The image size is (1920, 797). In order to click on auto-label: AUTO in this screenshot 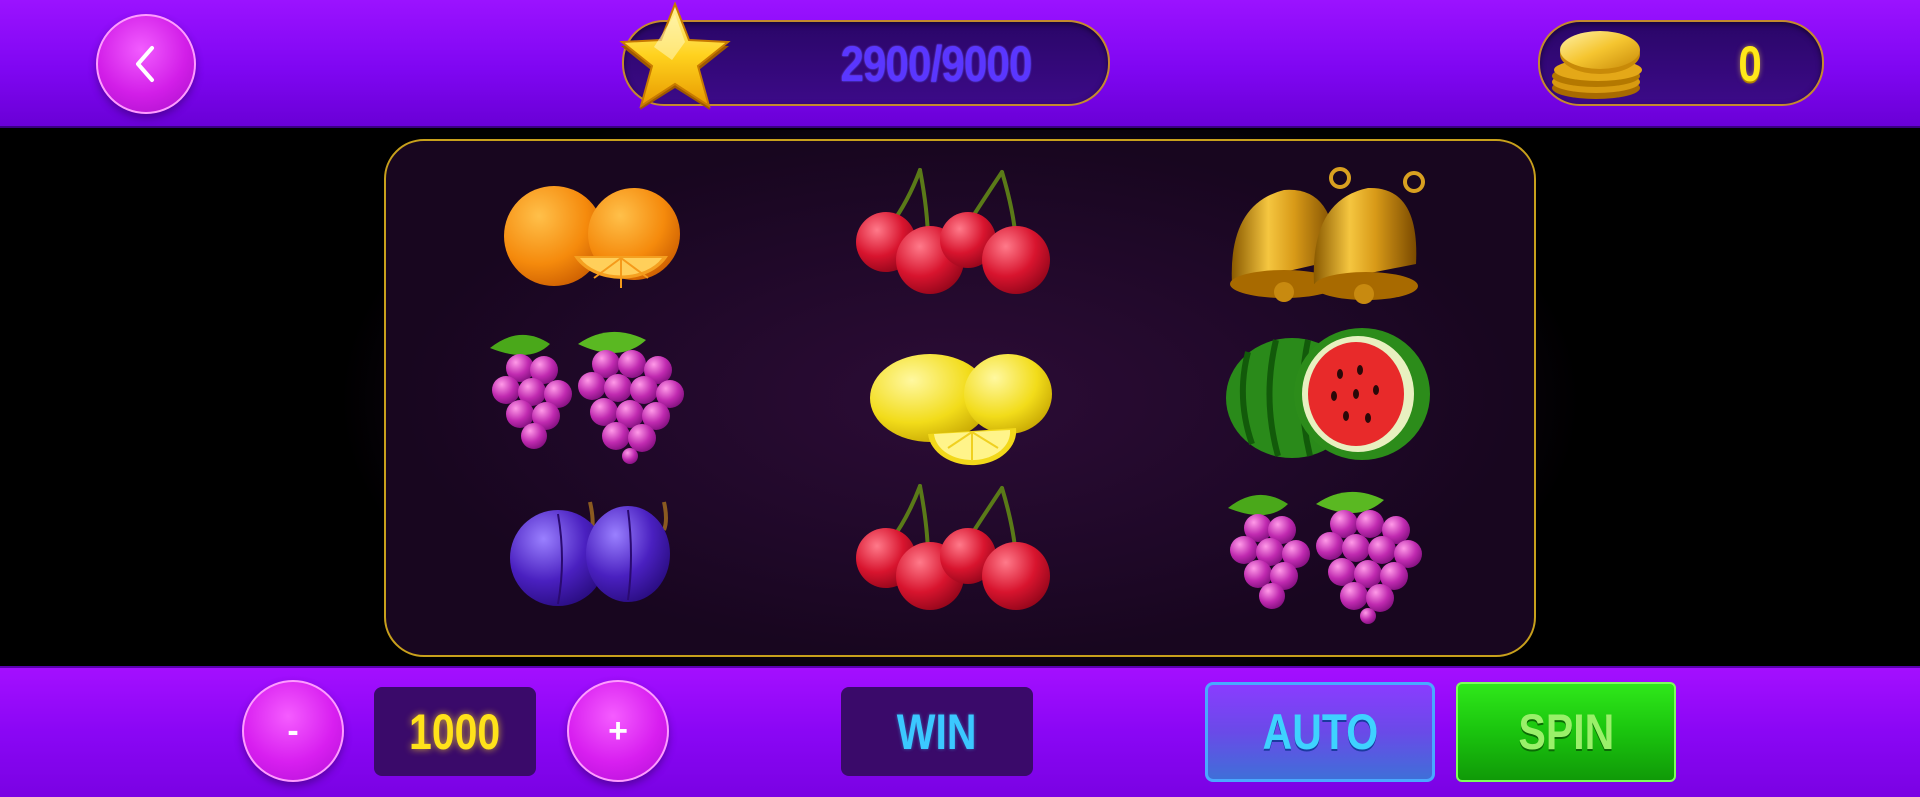, I will do `click(1320, 732)`.